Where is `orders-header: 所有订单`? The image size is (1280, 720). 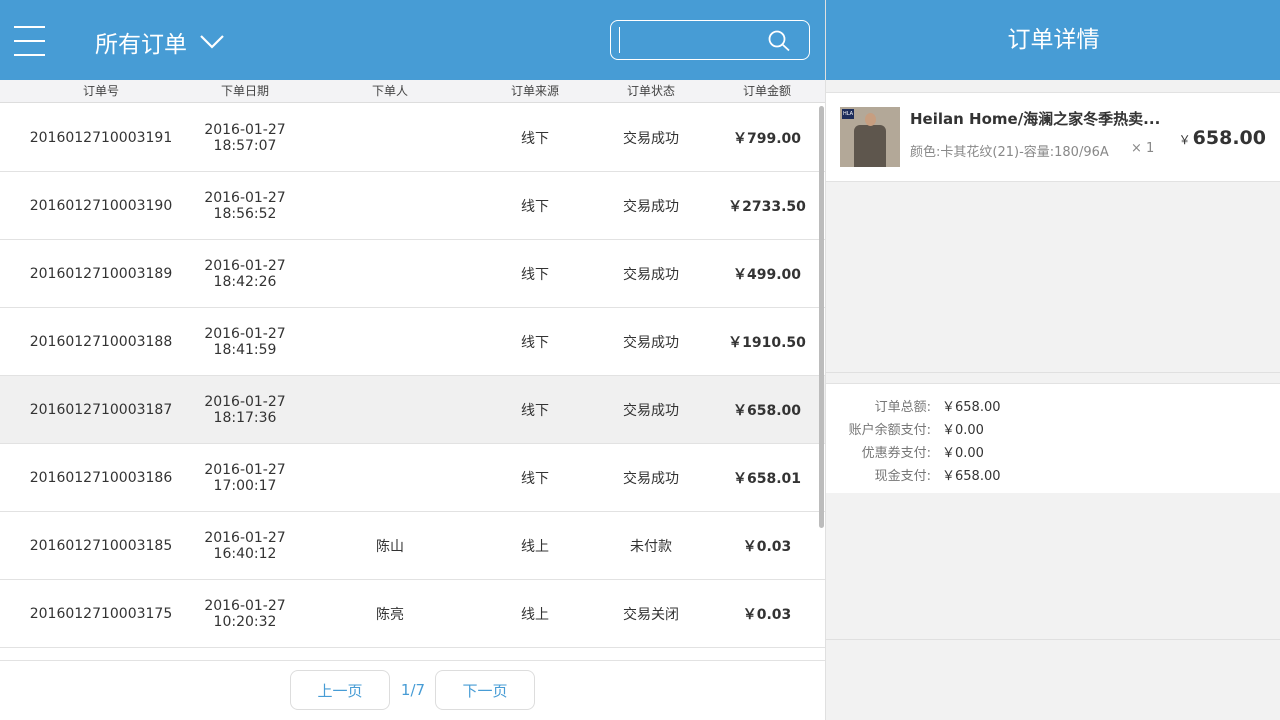
orders-header: 所有订单 is located at coordinates (412, 40).